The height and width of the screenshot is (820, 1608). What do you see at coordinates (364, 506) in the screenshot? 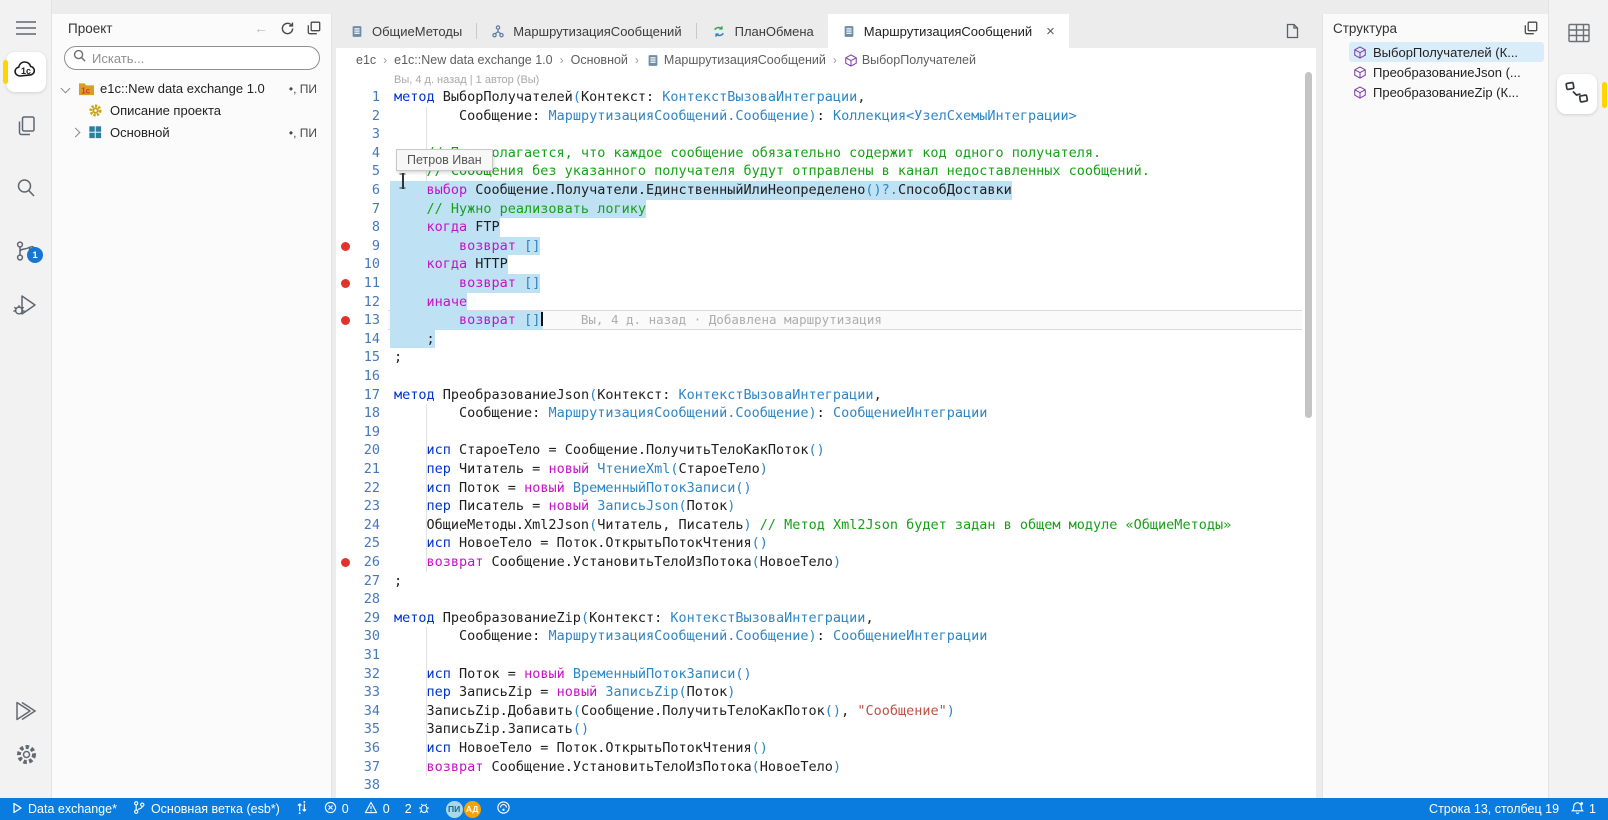
I see `line-number: 23` at bounding box center [364, 506].